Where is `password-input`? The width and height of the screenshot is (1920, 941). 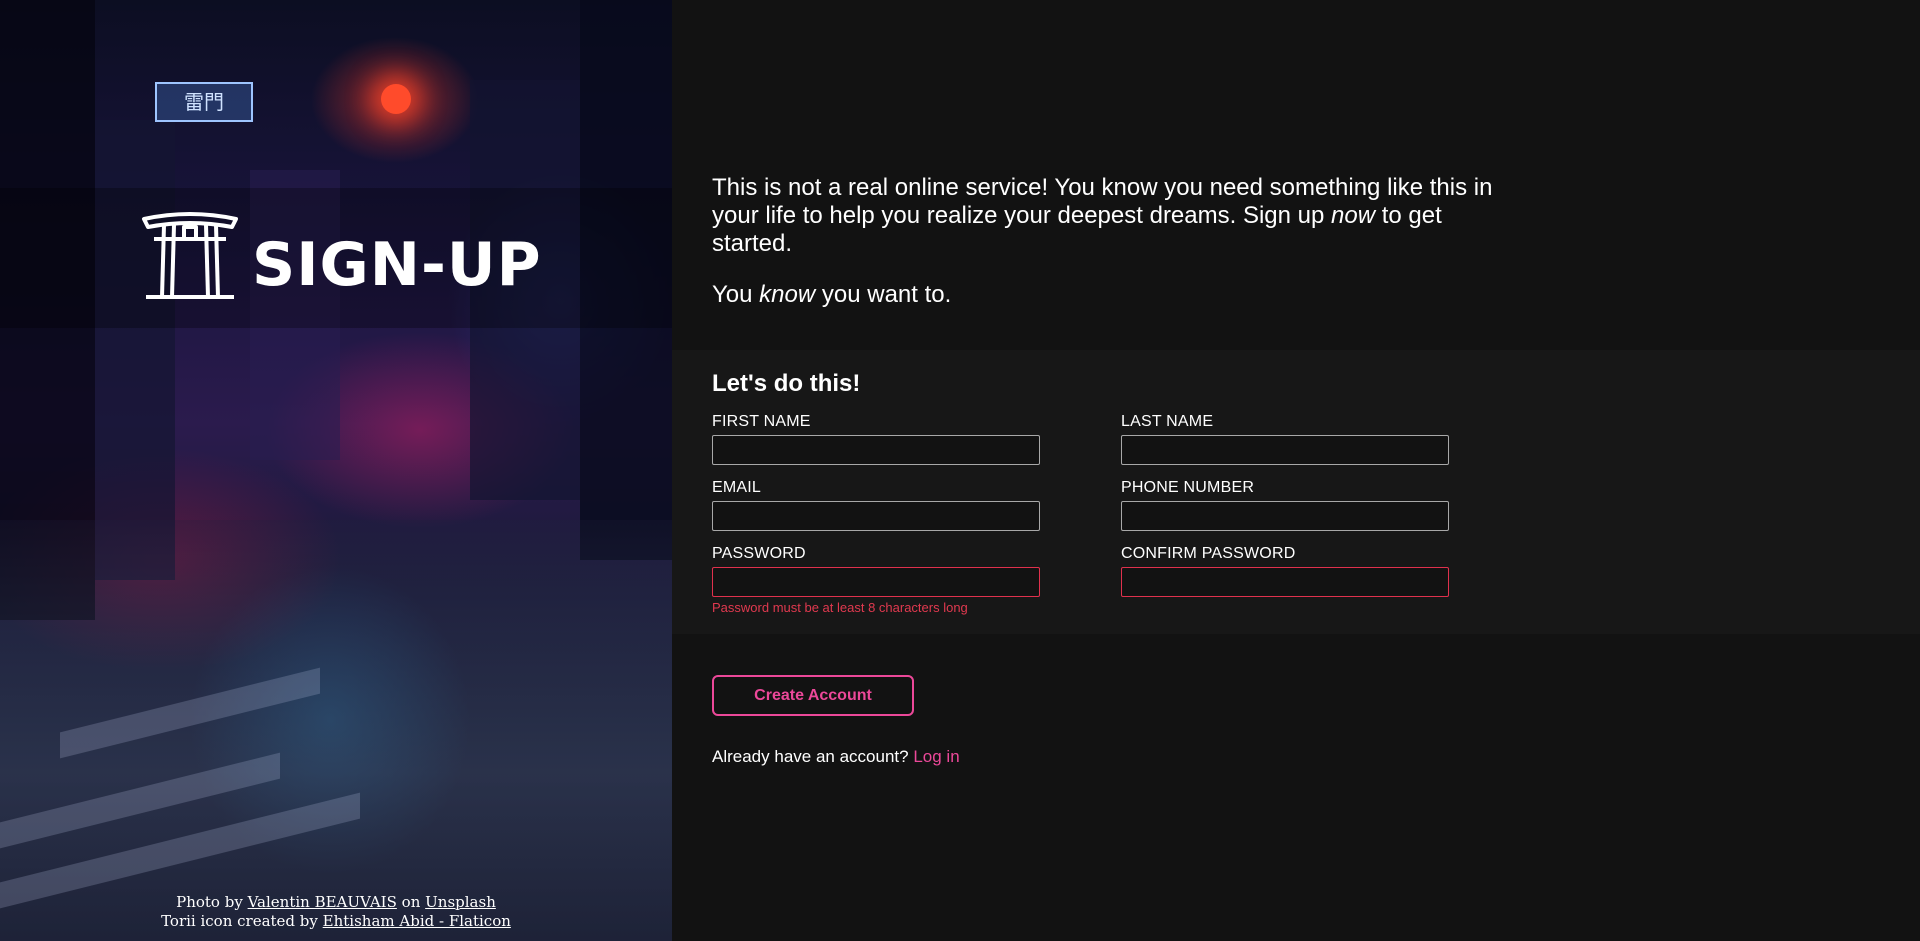
password-input is located at coordinates (876, 582).